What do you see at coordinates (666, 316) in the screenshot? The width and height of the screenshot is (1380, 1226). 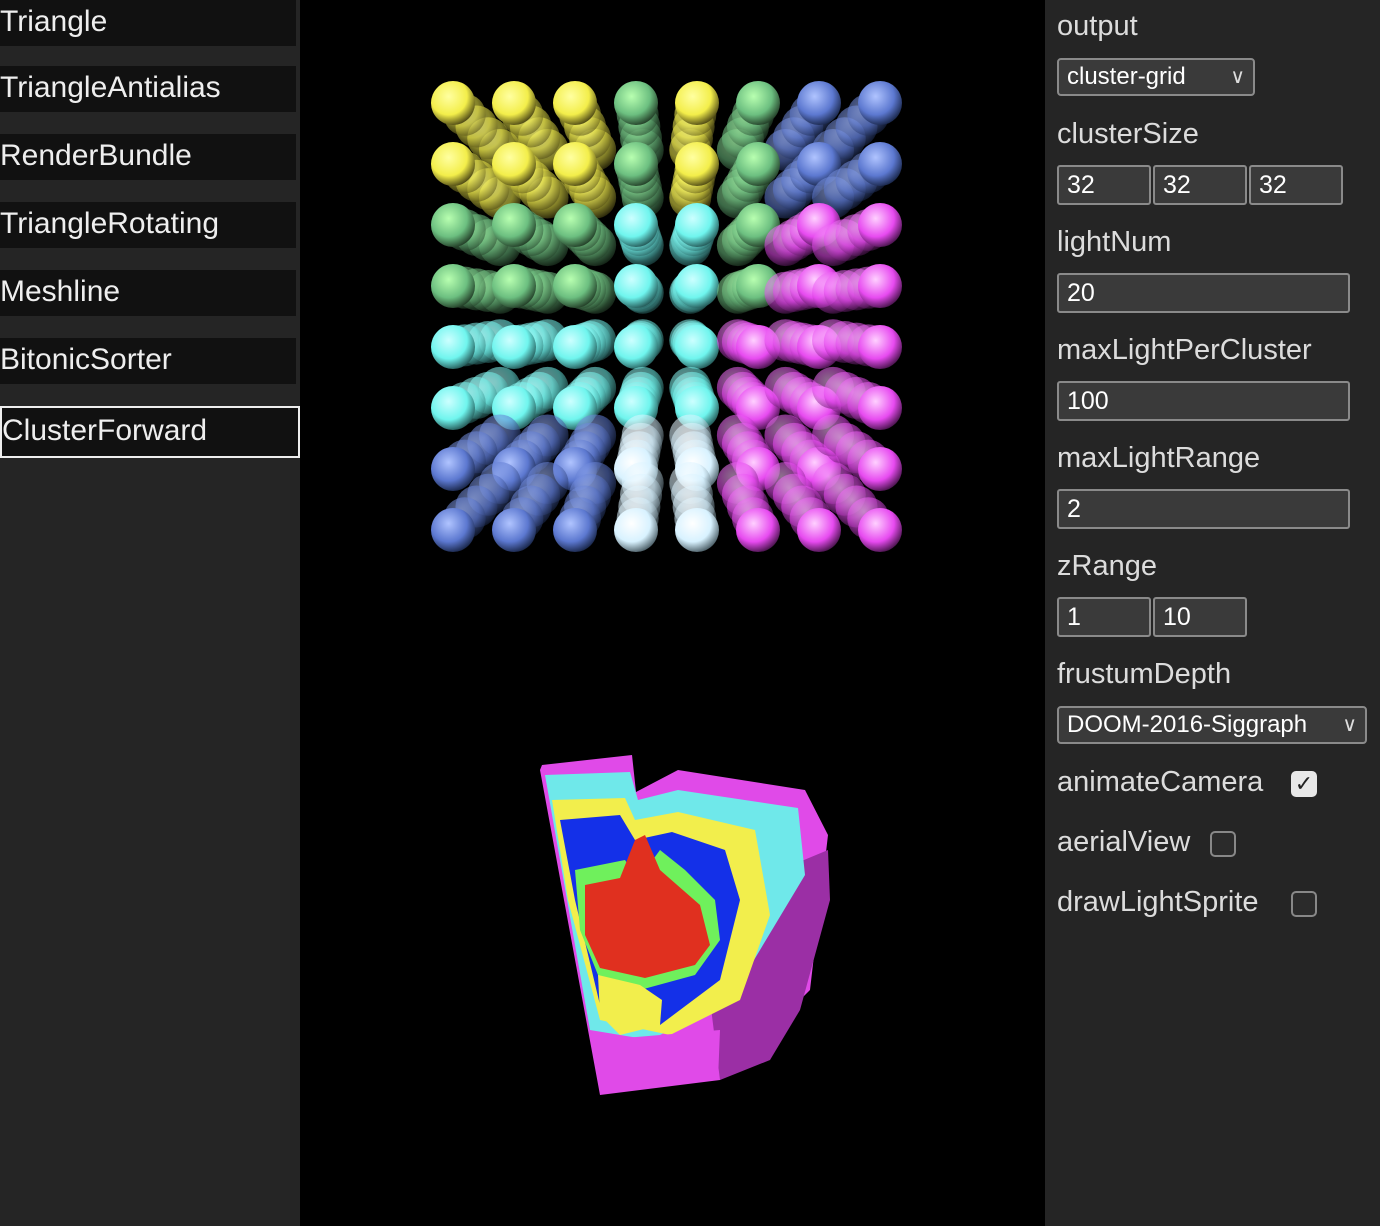 I see `light-sphere-grid` at bounding box center [666, 316].